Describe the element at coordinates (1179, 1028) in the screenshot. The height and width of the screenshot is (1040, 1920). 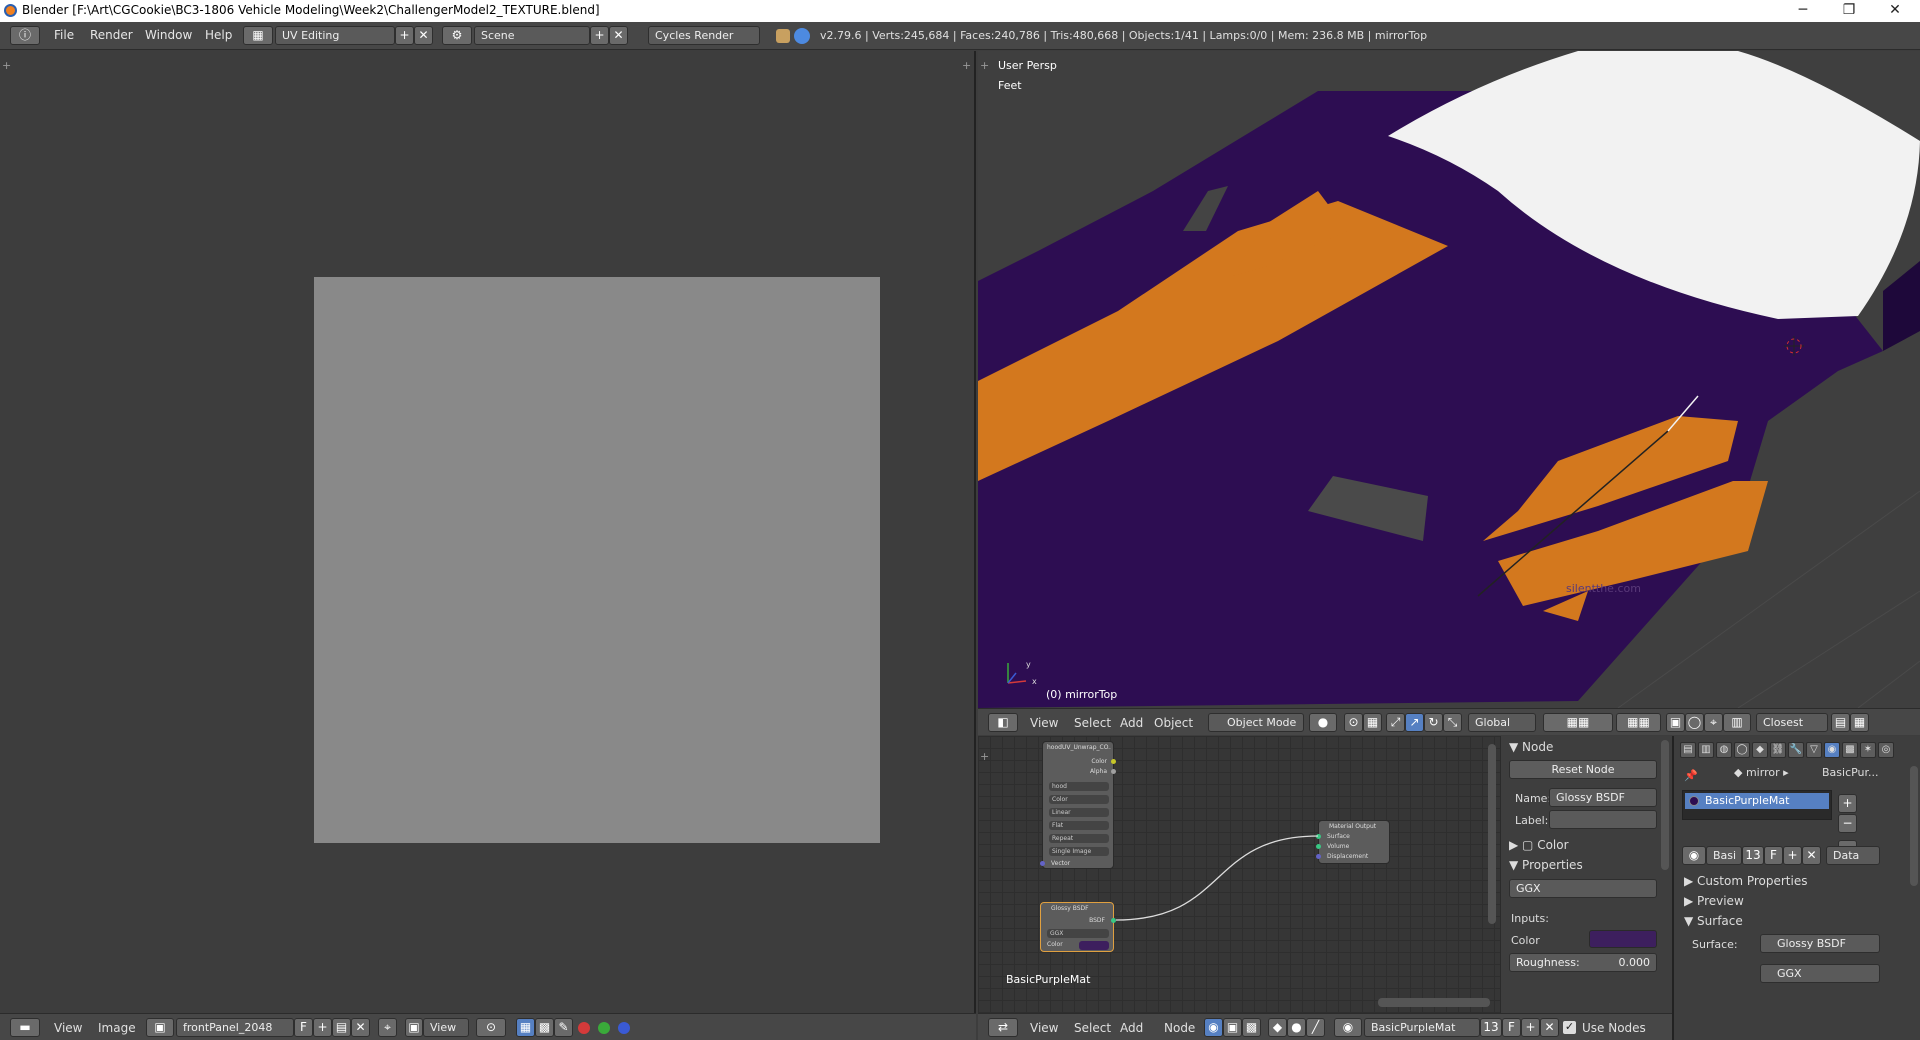
I see `node-menu-node: Node` at that location.